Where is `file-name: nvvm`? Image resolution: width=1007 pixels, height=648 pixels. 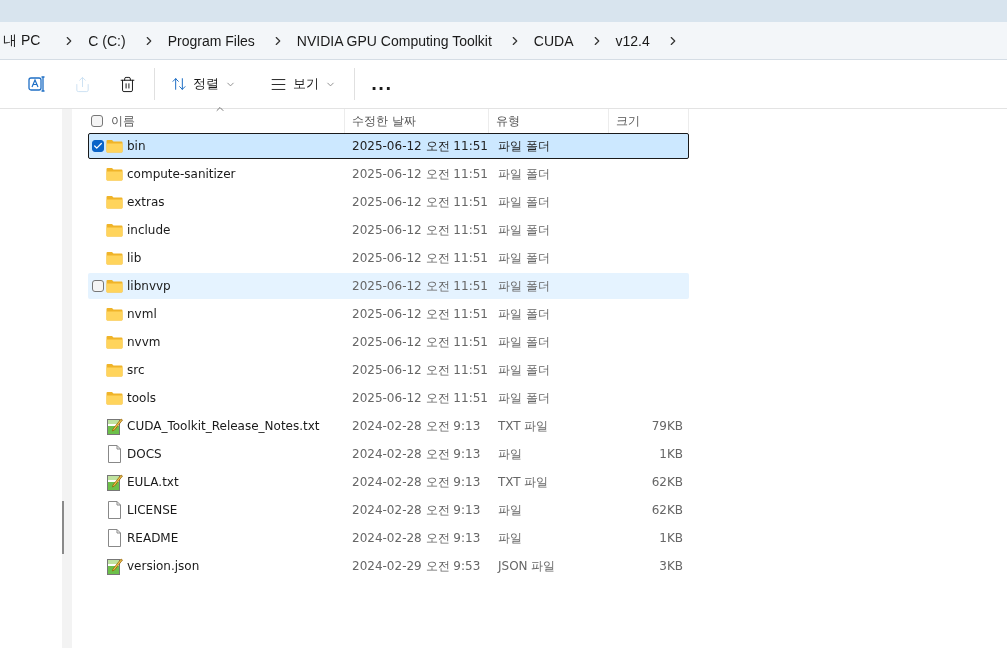 file-name: nvvm is located at coordinates (144, 342).